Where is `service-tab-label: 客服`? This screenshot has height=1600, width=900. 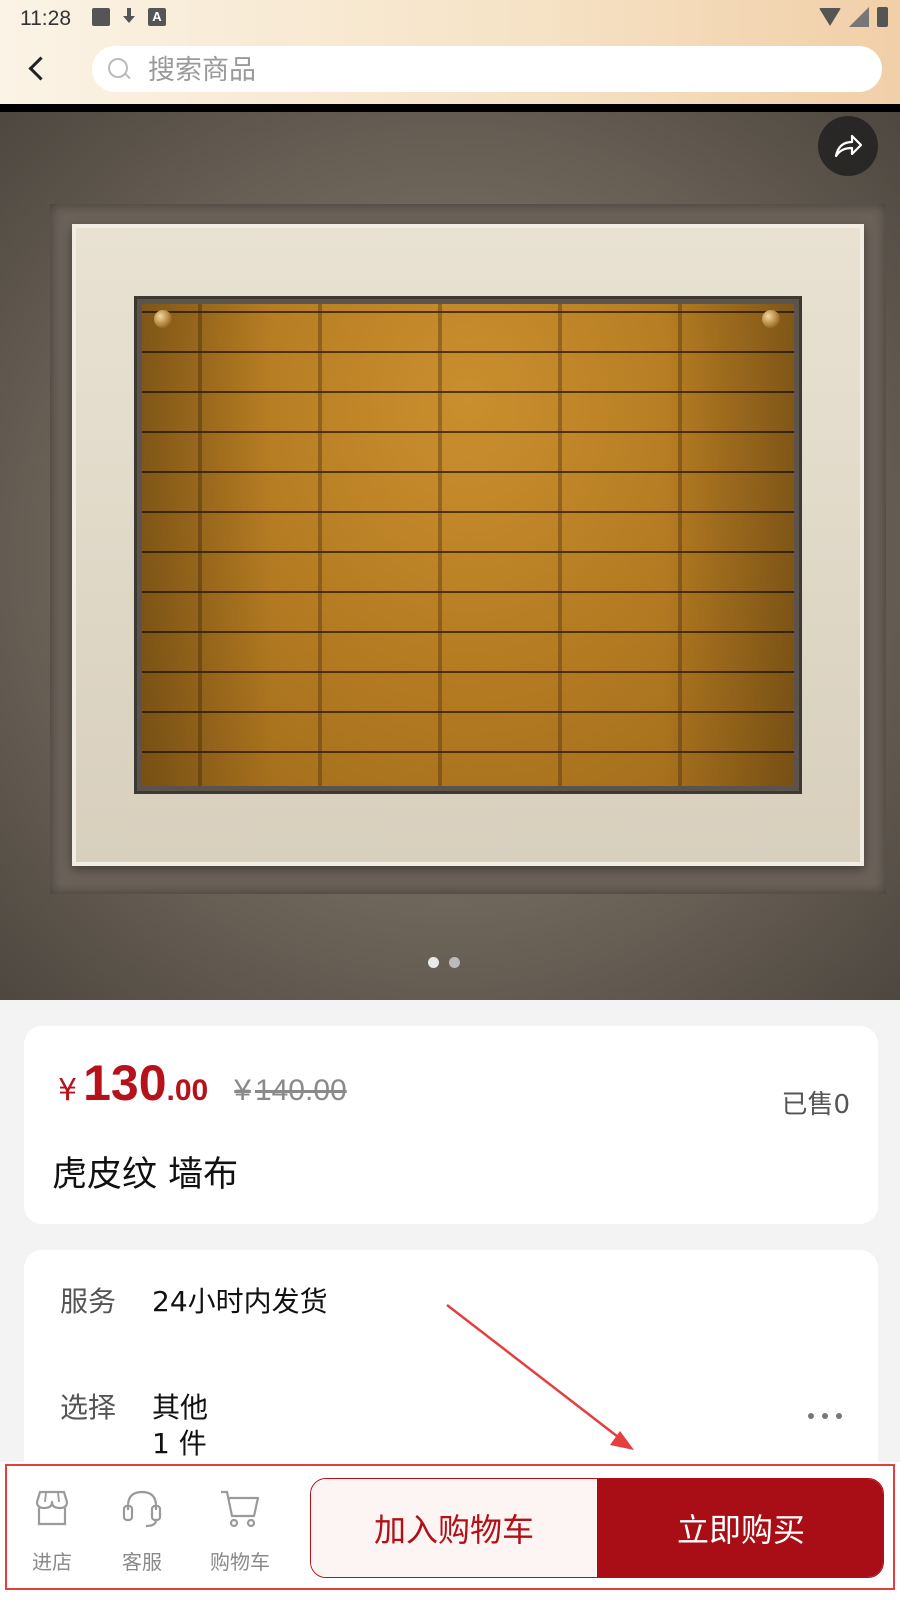
service-tab-label: 客服 is located at coordinates (142, 1562).